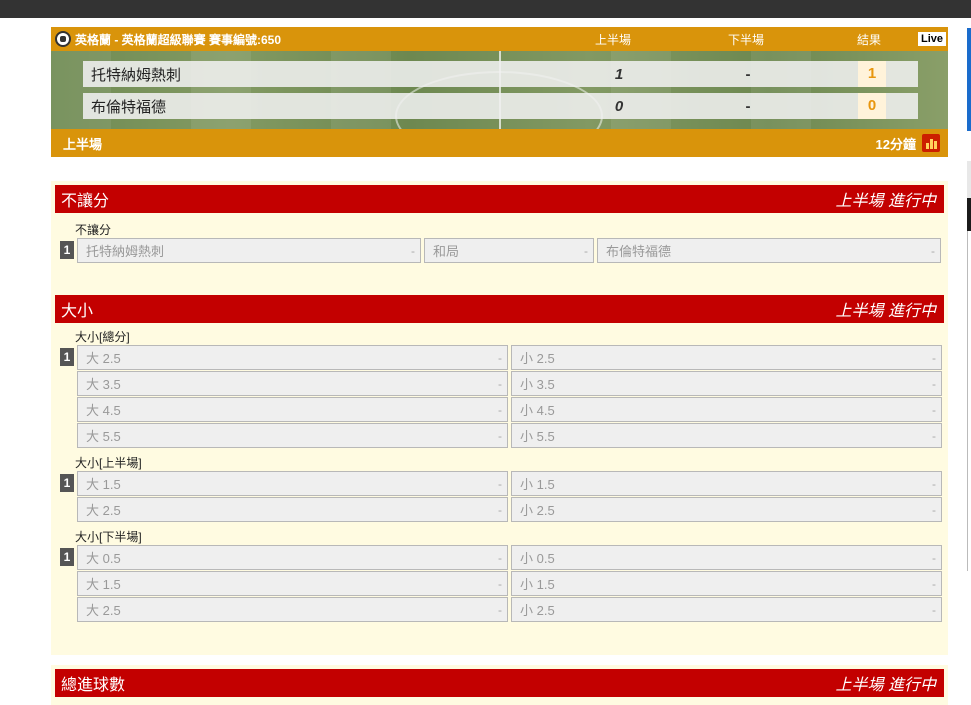  Describe the element at coordinates (769, 250) in the screenshot. I see `odds-cell-away: 布倫特福德 -` at that location.